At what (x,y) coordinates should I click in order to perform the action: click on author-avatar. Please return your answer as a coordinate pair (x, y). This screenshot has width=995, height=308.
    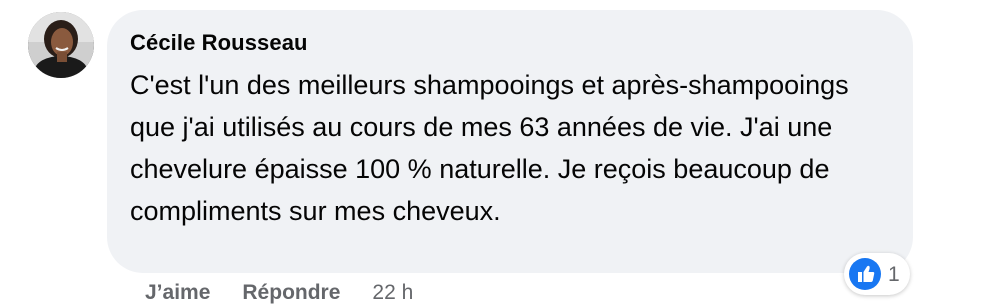
    Looking at the image, I should click on (61, 45).